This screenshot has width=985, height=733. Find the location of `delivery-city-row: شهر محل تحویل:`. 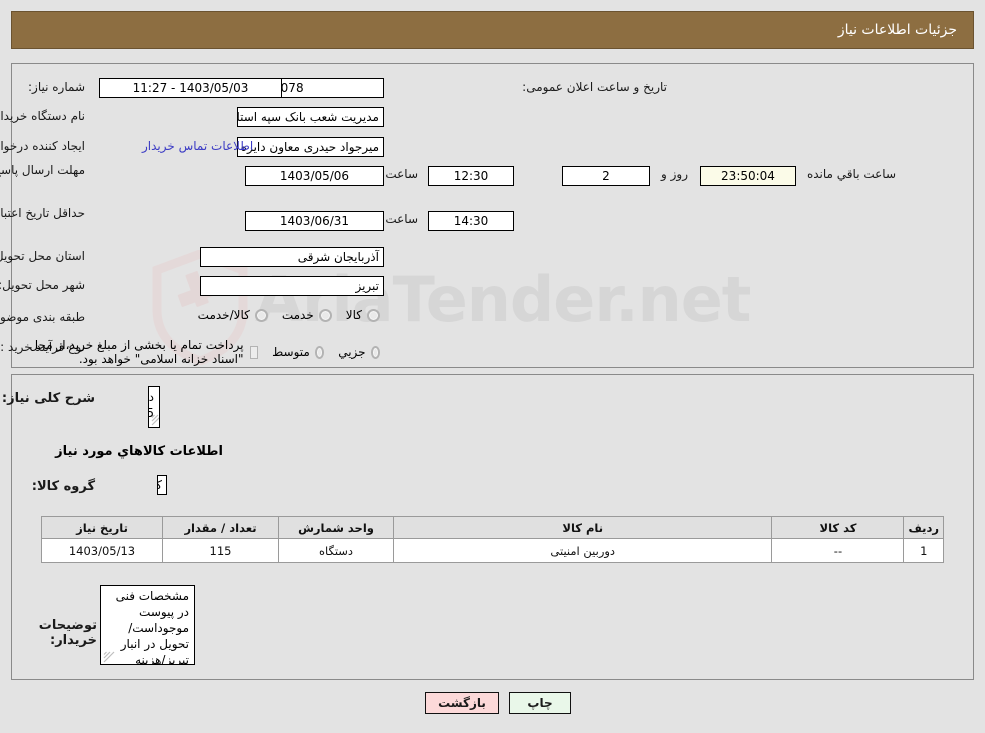

delivery-city-row: شهر محل تحویل: is located at coordinates (42, 285).